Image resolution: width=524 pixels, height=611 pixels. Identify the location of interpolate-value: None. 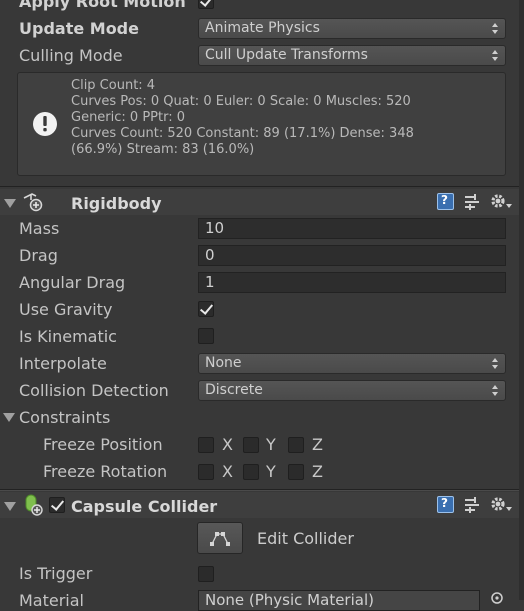
(223, 363).